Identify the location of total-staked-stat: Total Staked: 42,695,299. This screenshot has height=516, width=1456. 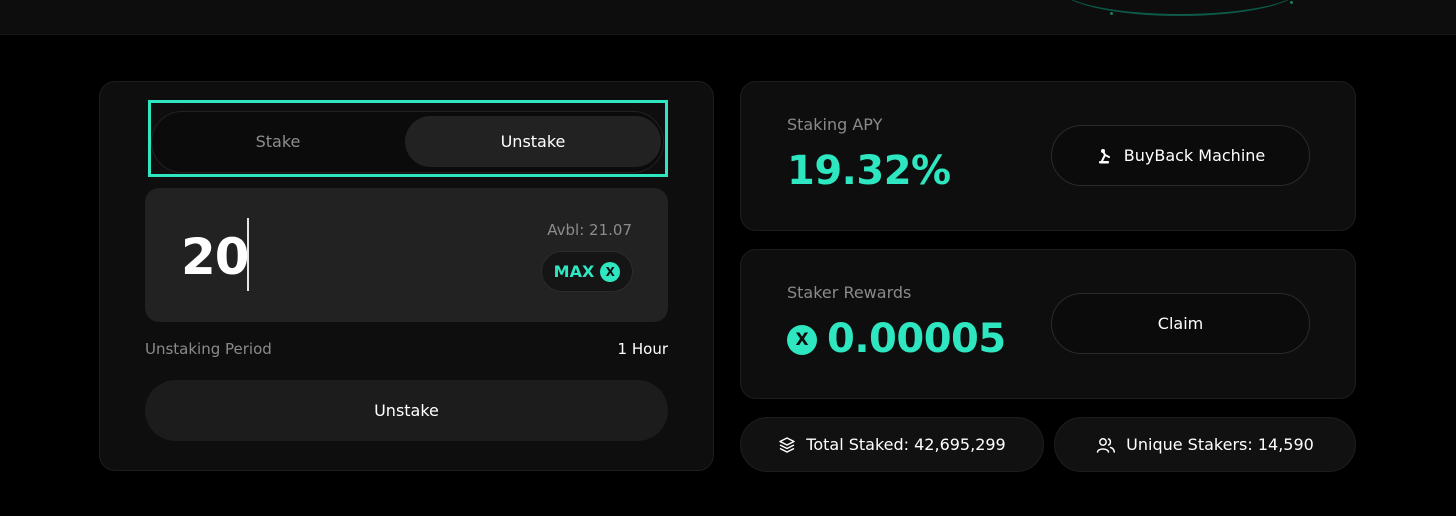
(892, 444).